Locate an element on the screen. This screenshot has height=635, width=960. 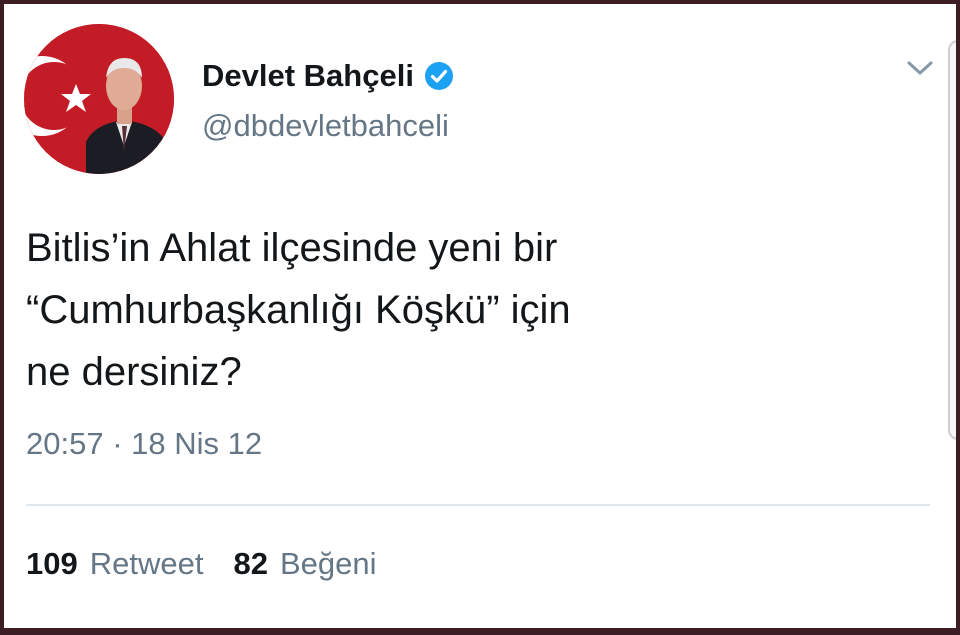
likes-stat: 82 Beğeni is located at coordinates (304, 564).